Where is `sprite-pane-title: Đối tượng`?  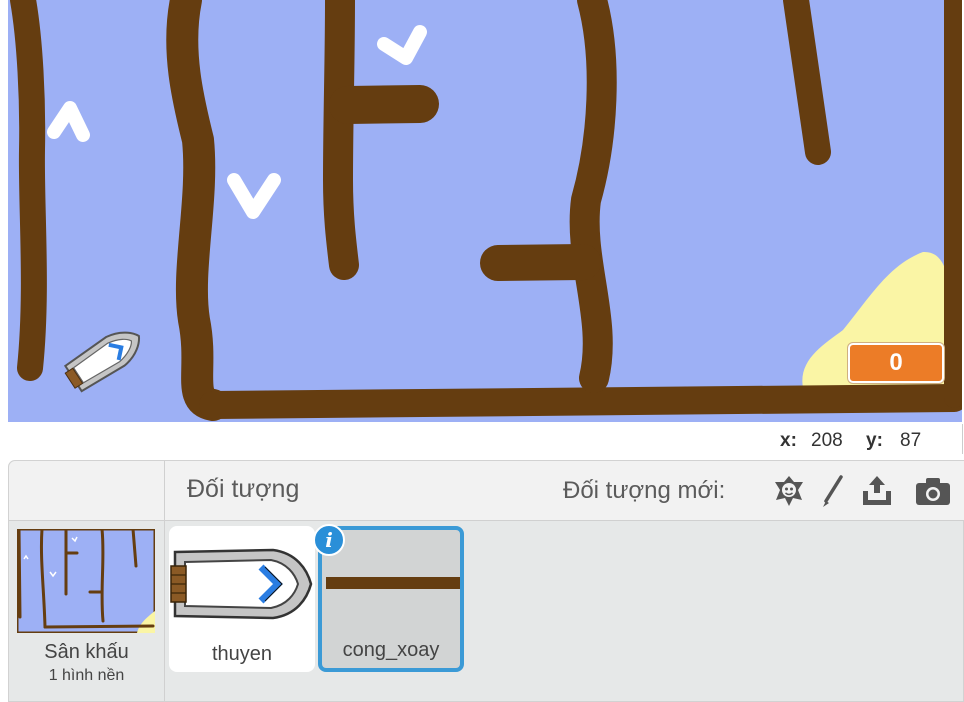
sprite-pane-title: Đối tượng is located at coordinates (243, 489).